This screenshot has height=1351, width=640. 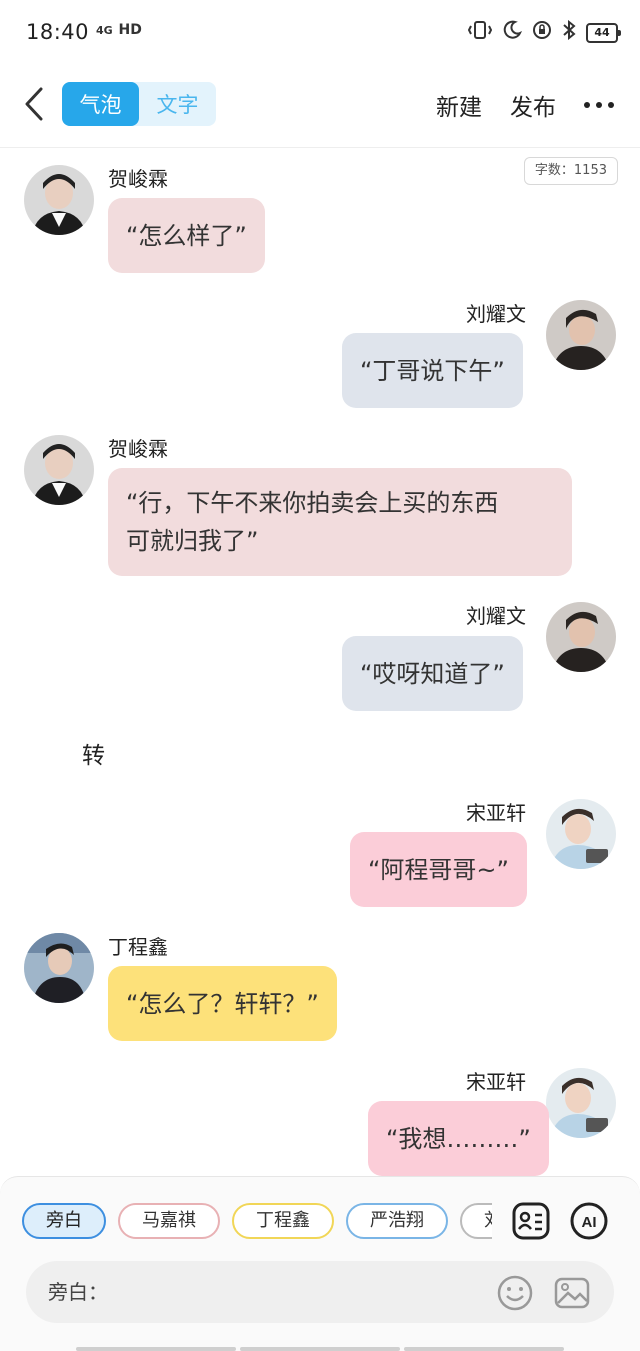 What do you see at coordinates (480, 33) in the screenshot?
I see `vibrate-icon` at bounding box center [480, 33].